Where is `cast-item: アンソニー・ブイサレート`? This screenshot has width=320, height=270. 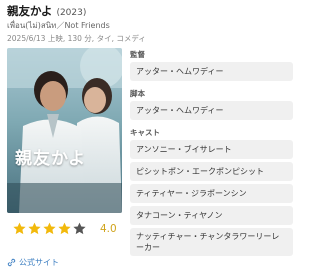 cast-item: アンソニー・ブイサレート is located at coordinates (211, 149).